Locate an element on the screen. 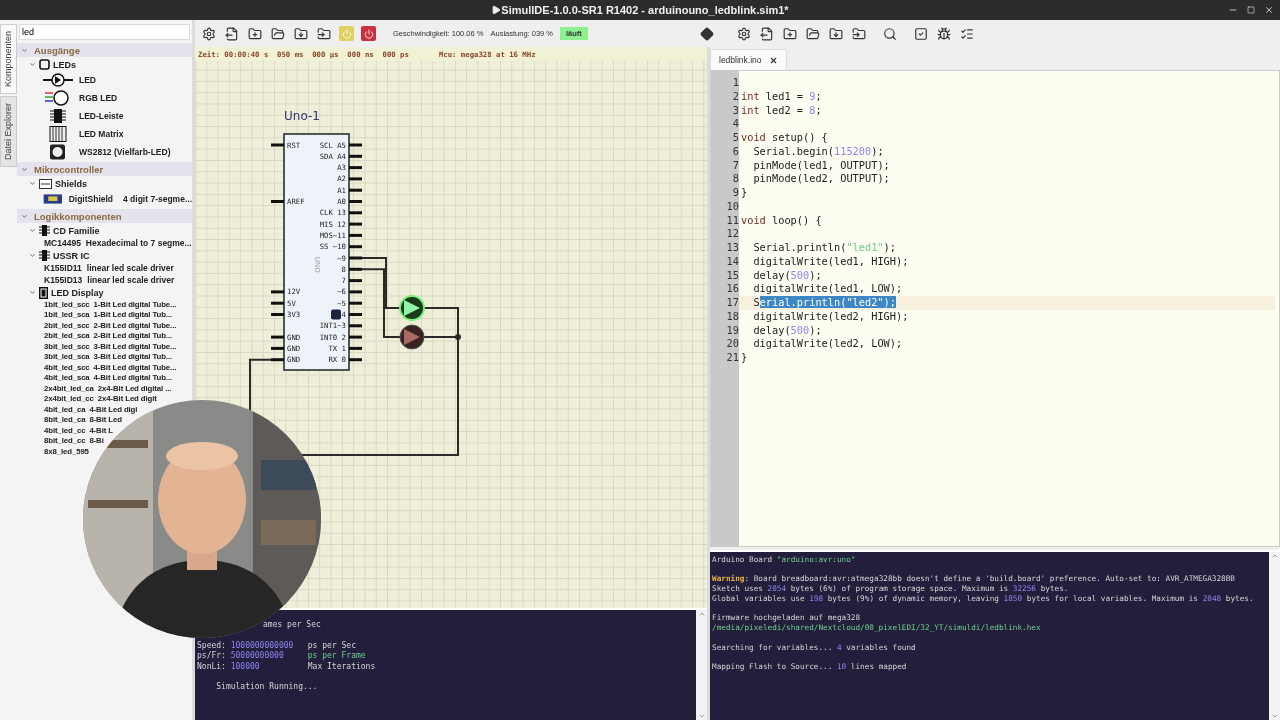  line-number: 15 is located at coordinates (732, 275).